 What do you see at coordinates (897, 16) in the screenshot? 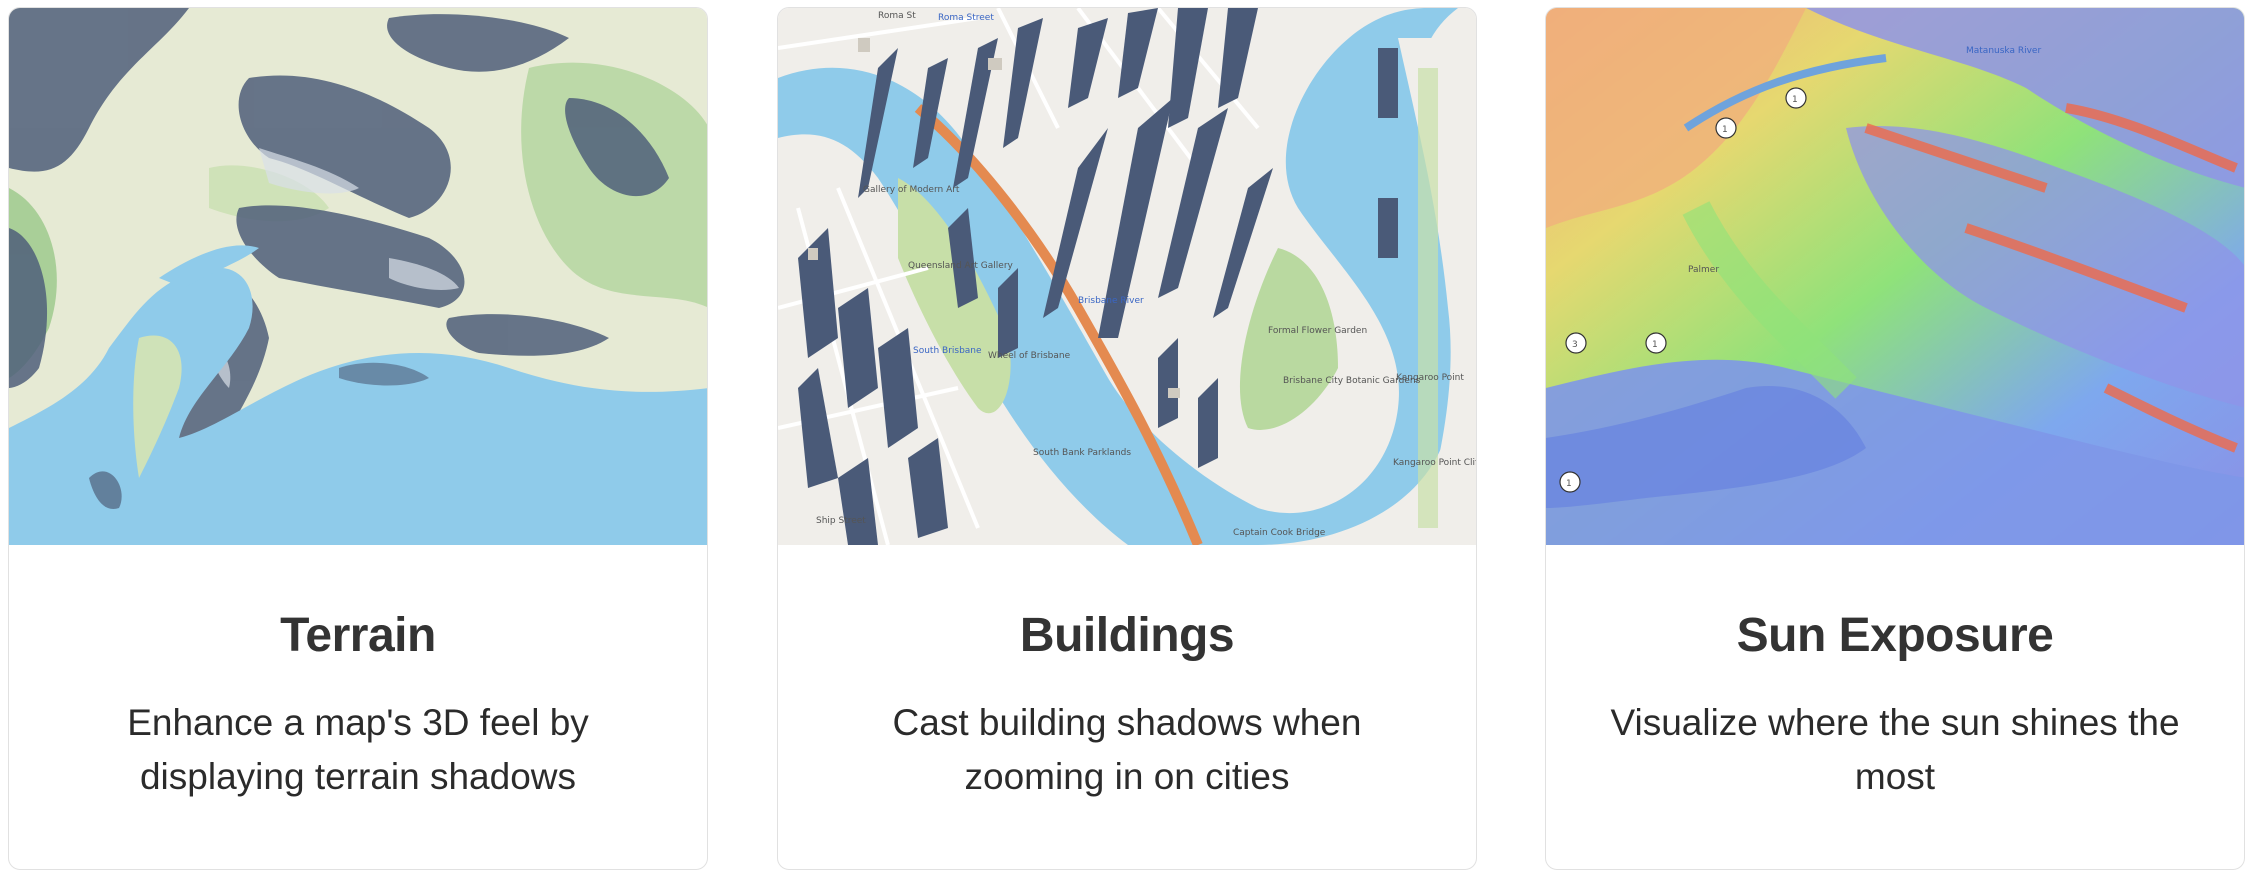
I see `map-label: Roma St` at bounding box center [897, 16].